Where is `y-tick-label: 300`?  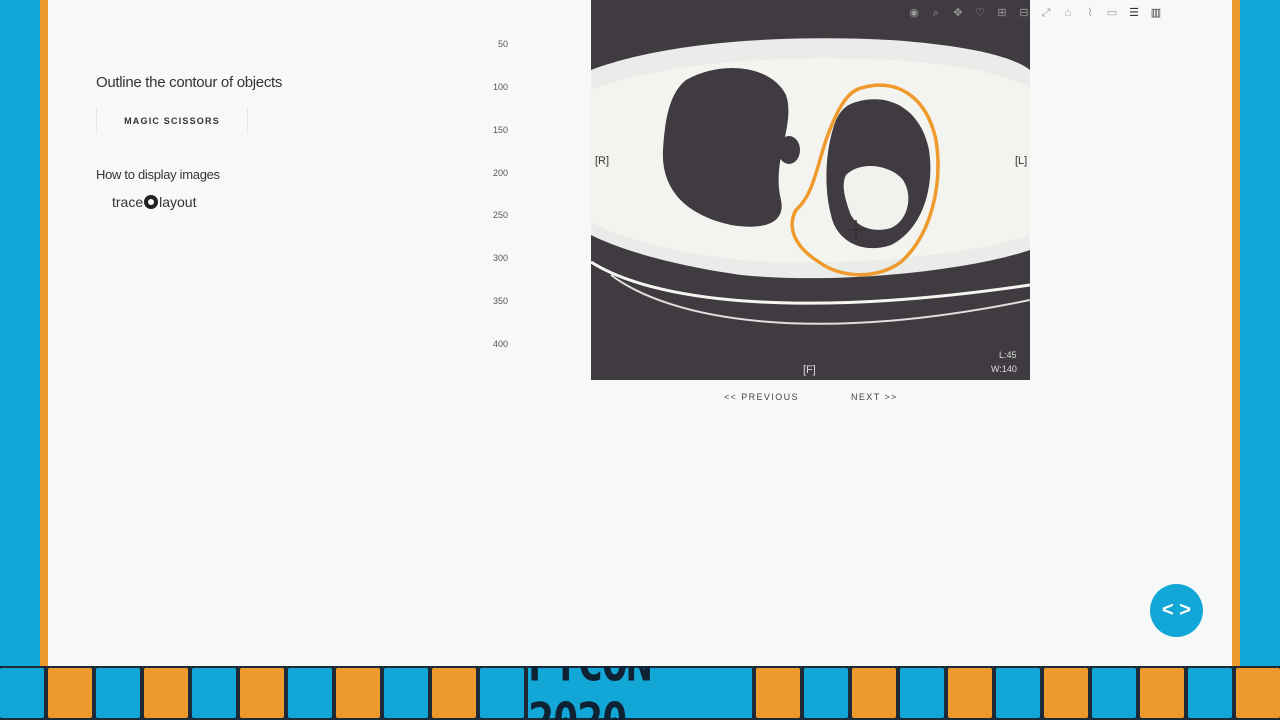
y-tick-label: 300 is located at coordinates (500, 258).